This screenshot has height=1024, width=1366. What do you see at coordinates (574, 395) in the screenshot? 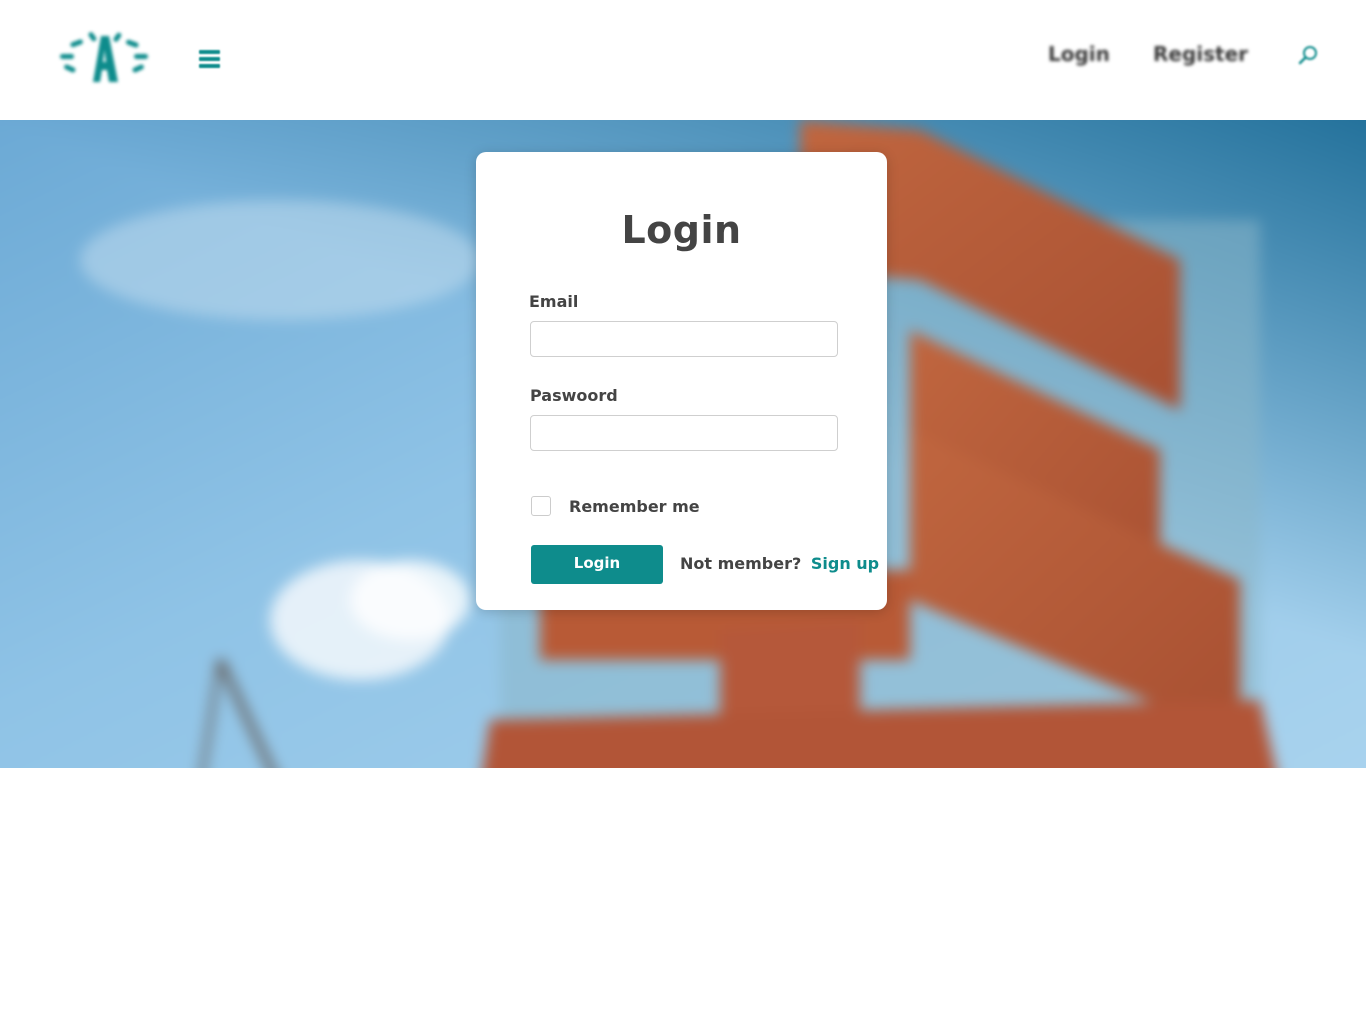
I see `password-label: Paswoord` at bounding box center [574, 395].